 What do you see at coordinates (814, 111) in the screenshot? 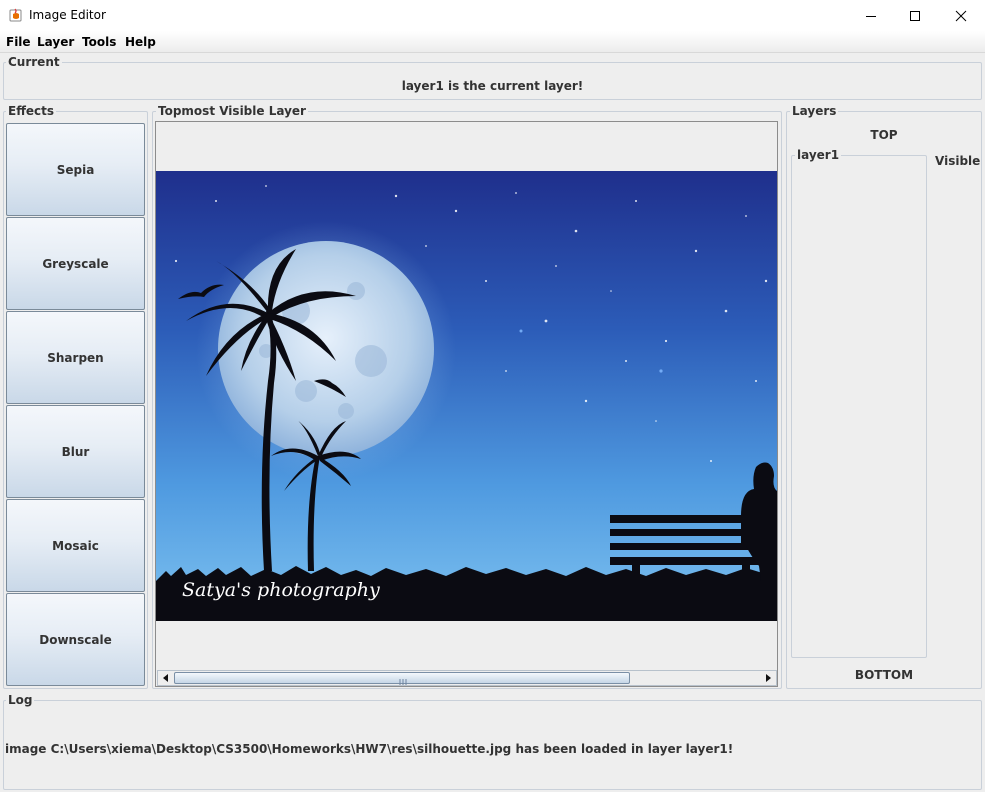
I see `layers-legend: Layers` at bounding box center [814, 111].